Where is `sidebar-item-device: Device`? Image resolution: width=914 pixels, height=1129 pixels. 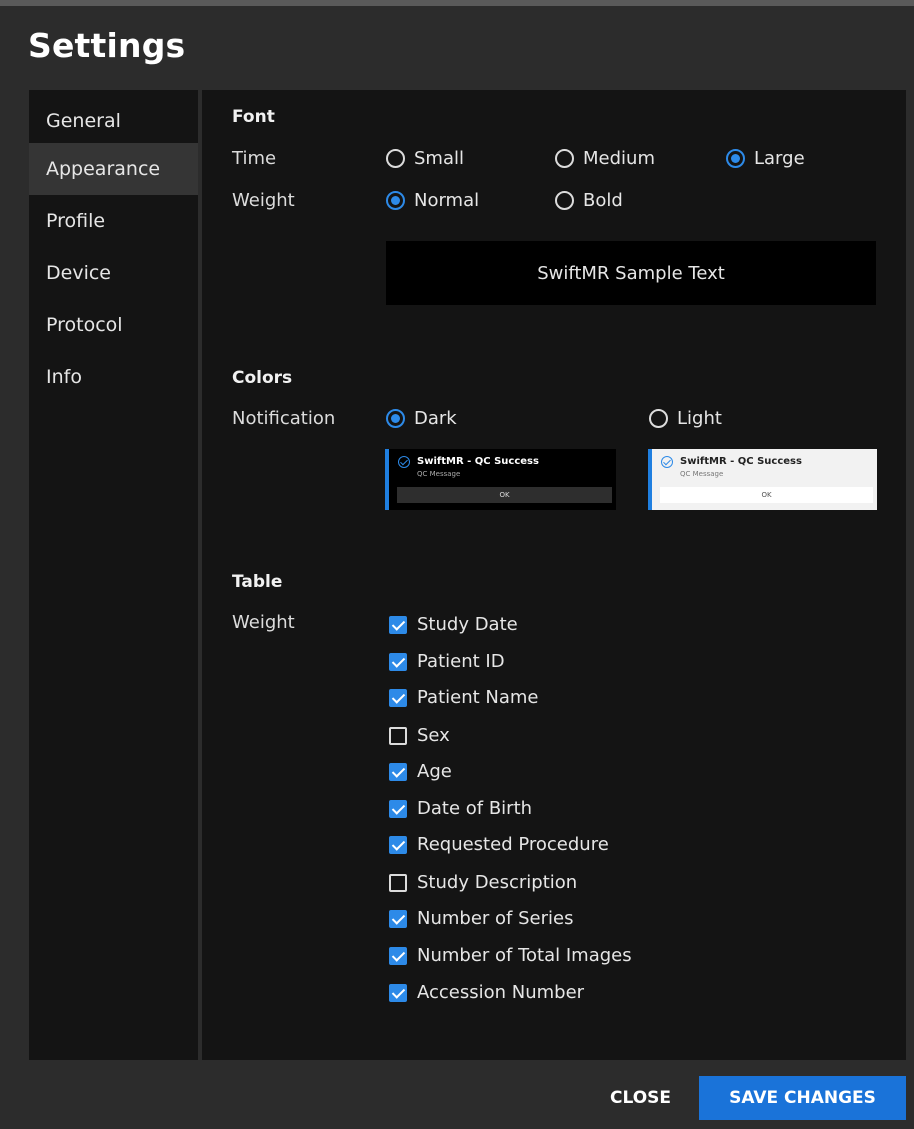
sidebar-item-device: Device is located at coordinates (113, 273).